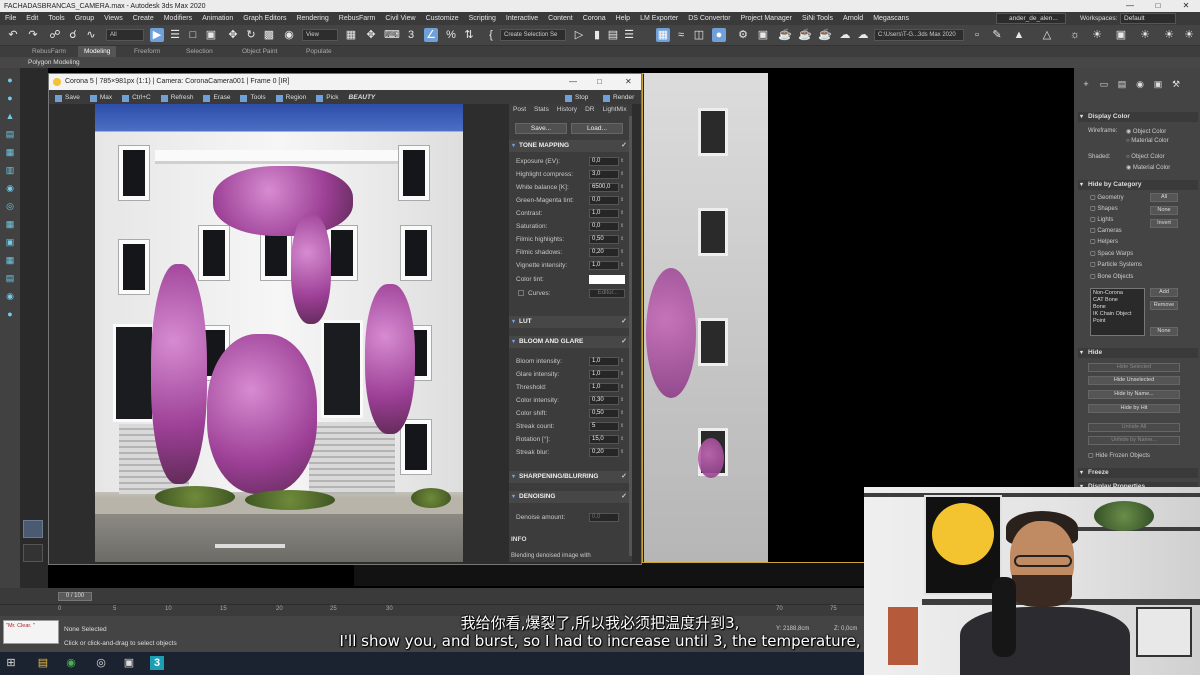 The height and width of the screenshot is (675, 1200). What do you see at coordinates (10, 152) in the screenshot?
I see `create-helper-icon: ▦` at bounding box center [10, 152].